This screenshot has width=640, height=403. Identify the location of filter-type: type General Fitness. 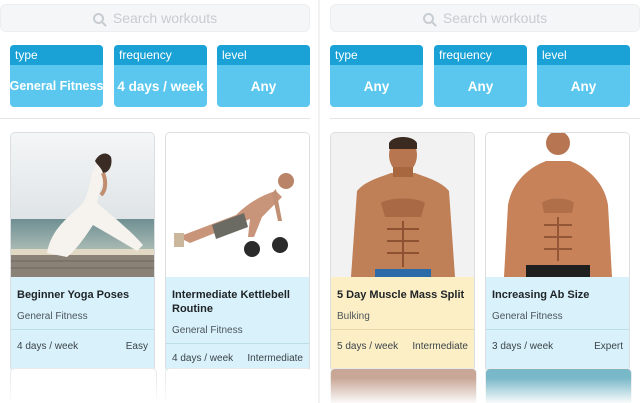
(56, 76).